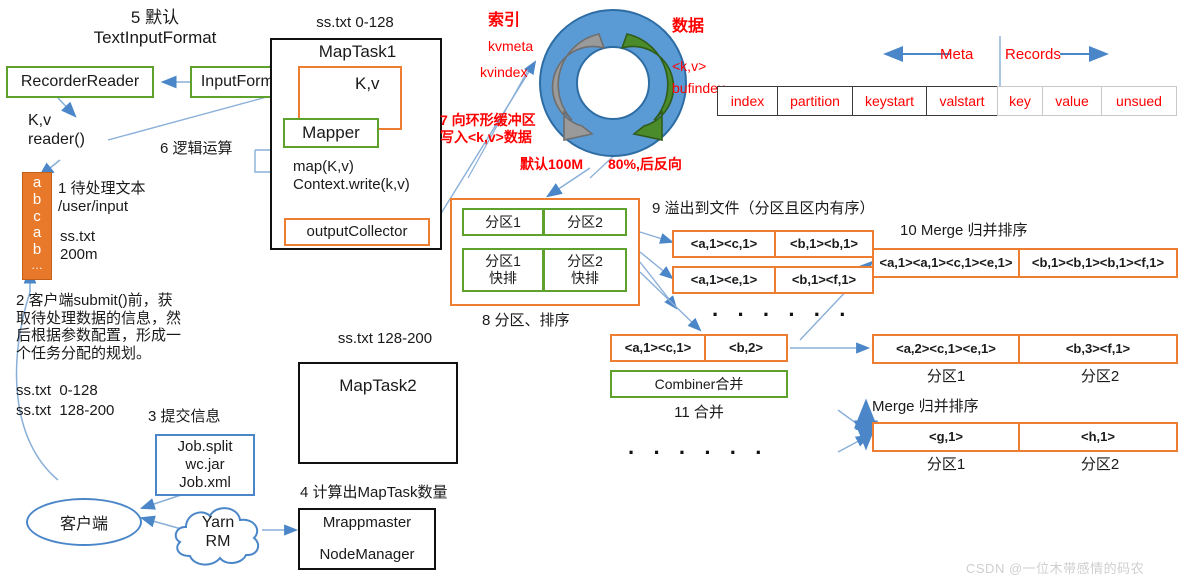 Image resolution: width=1184 pixels, height=582 pixels. I want to click on ring-kv-label: <k,v>, so click(689, 66).